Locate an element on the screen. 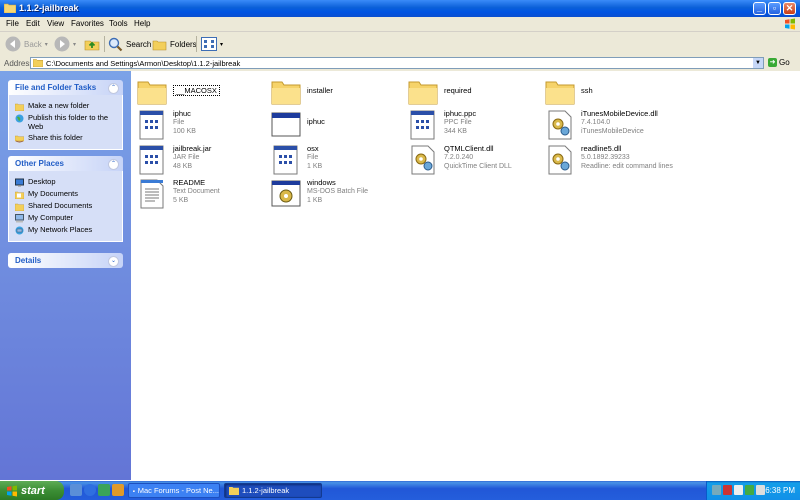  windows-logo-icon is located at coordinates (12, 490).